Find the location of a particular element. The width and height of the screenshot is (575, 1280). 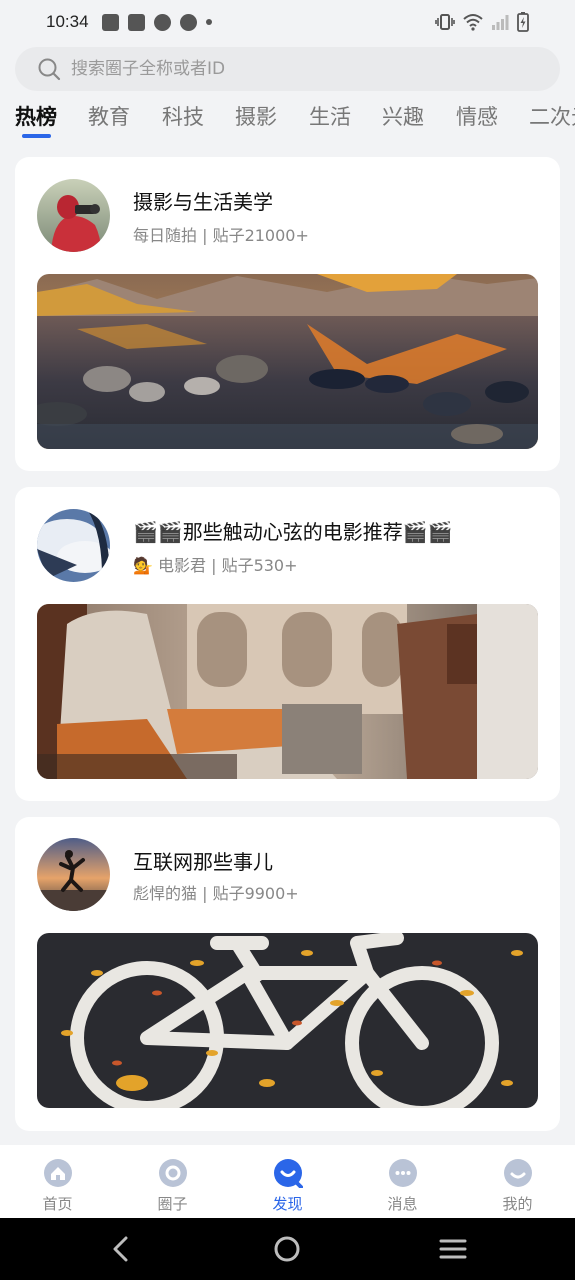

nav-home: 首页 is located at coordinates (57, 1181).